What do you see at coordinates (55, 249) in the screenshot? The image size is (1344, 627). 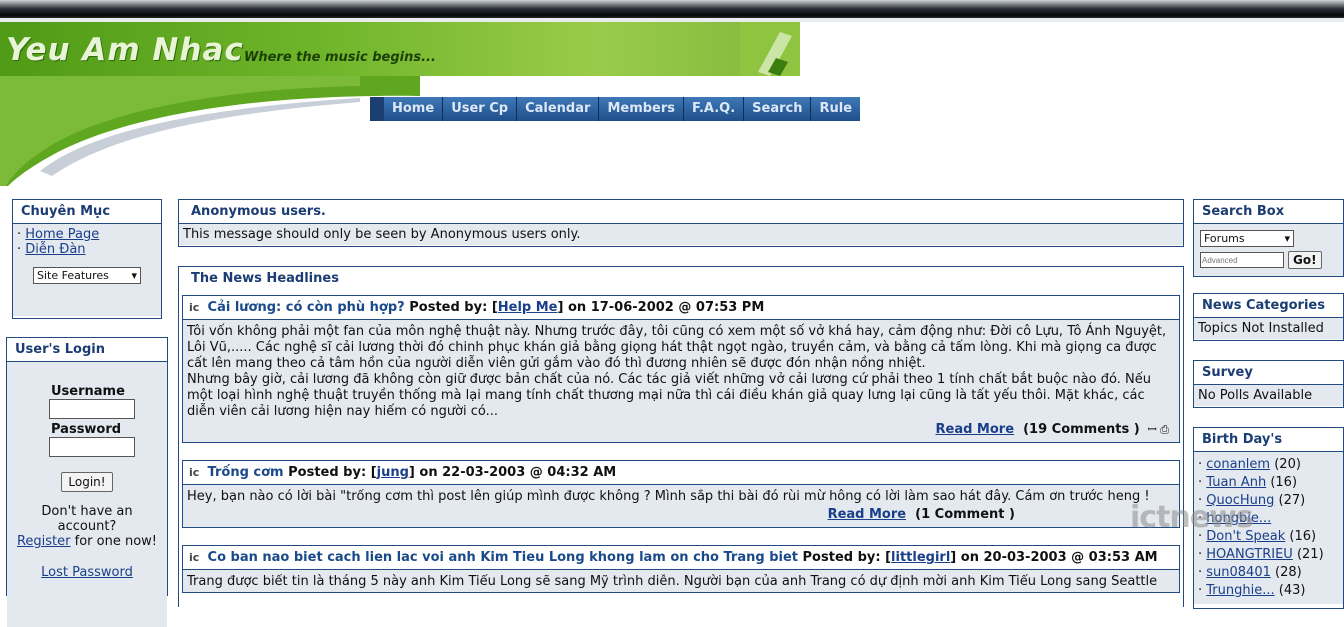 I see `dien-dan-link: Diễn Đàn` at bounding box center [55, 249].